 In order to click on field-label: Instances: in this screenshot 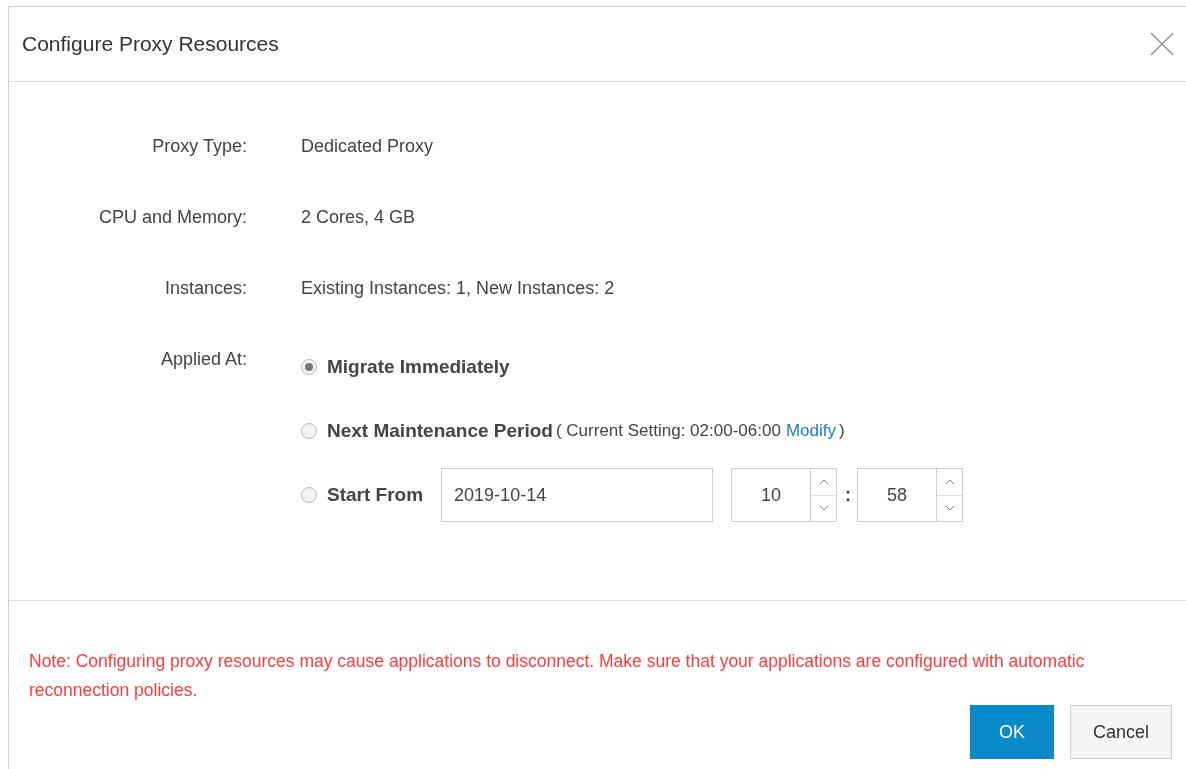, I will do `click(205, 288)`.